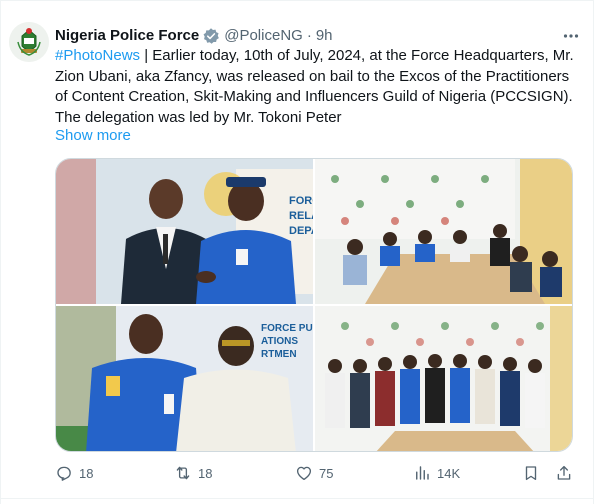  I want to click on photo-officer-and-guest: FORCE PUB ATIONS RTMEN, so click(184, 378).